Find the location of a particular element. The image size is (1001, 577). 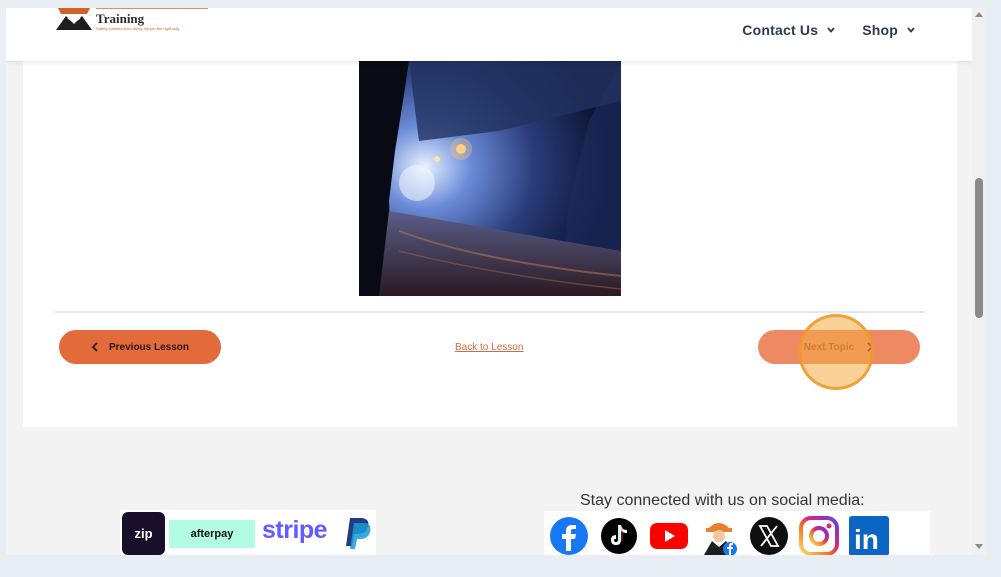

previous-lesson-label: Previous Lesson is located at coordinates (149, 347).